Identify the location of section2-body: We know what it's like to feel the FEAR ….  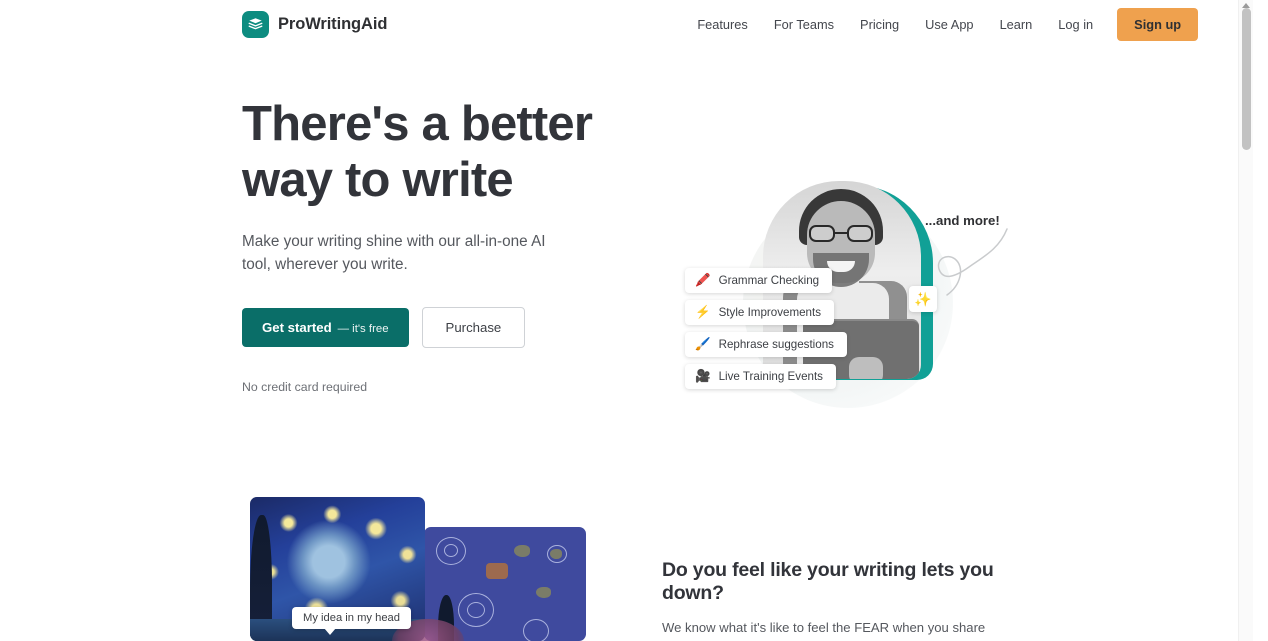
(833, 630).